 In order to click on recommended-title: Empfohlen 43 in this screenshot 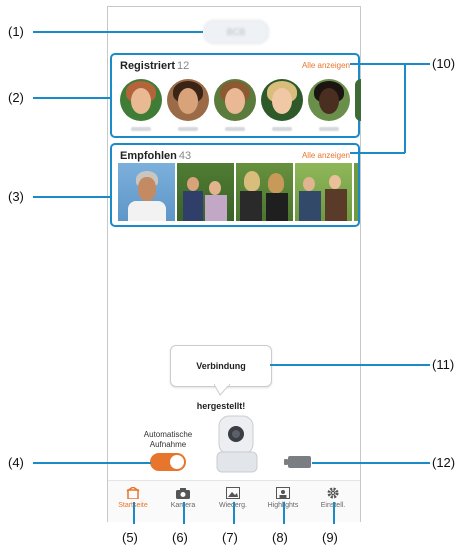, I will do `click(156, 156)`.